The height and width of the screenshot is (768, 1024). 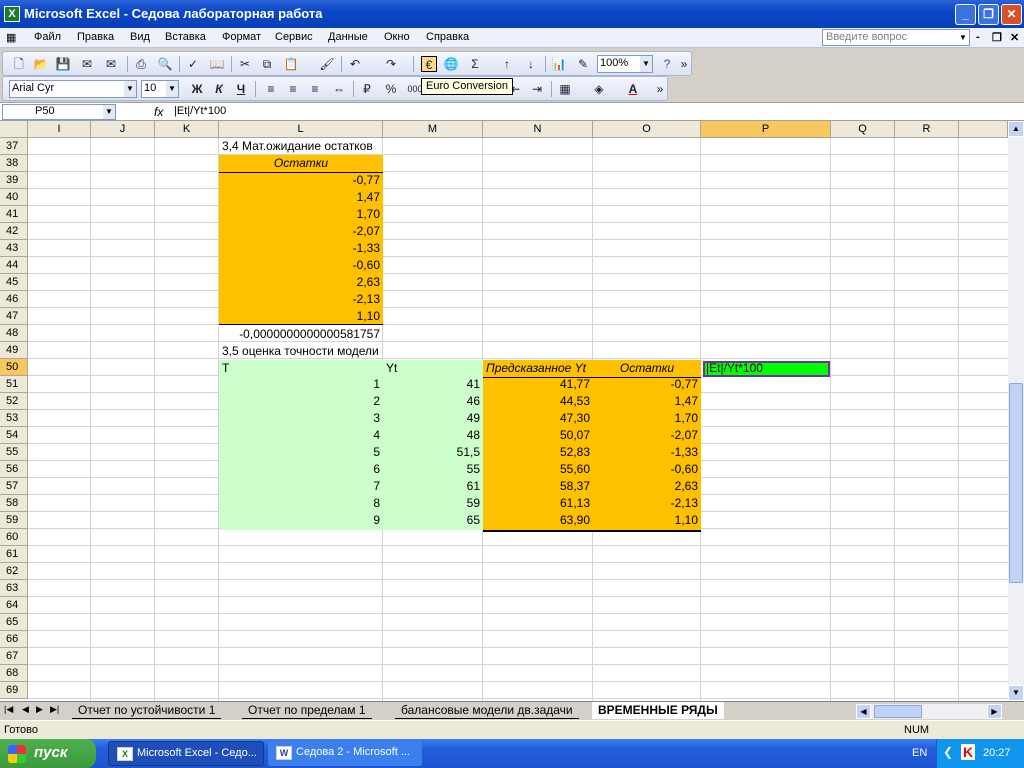 I want to click on row-header-46: 46, so click(x=14, y=299).